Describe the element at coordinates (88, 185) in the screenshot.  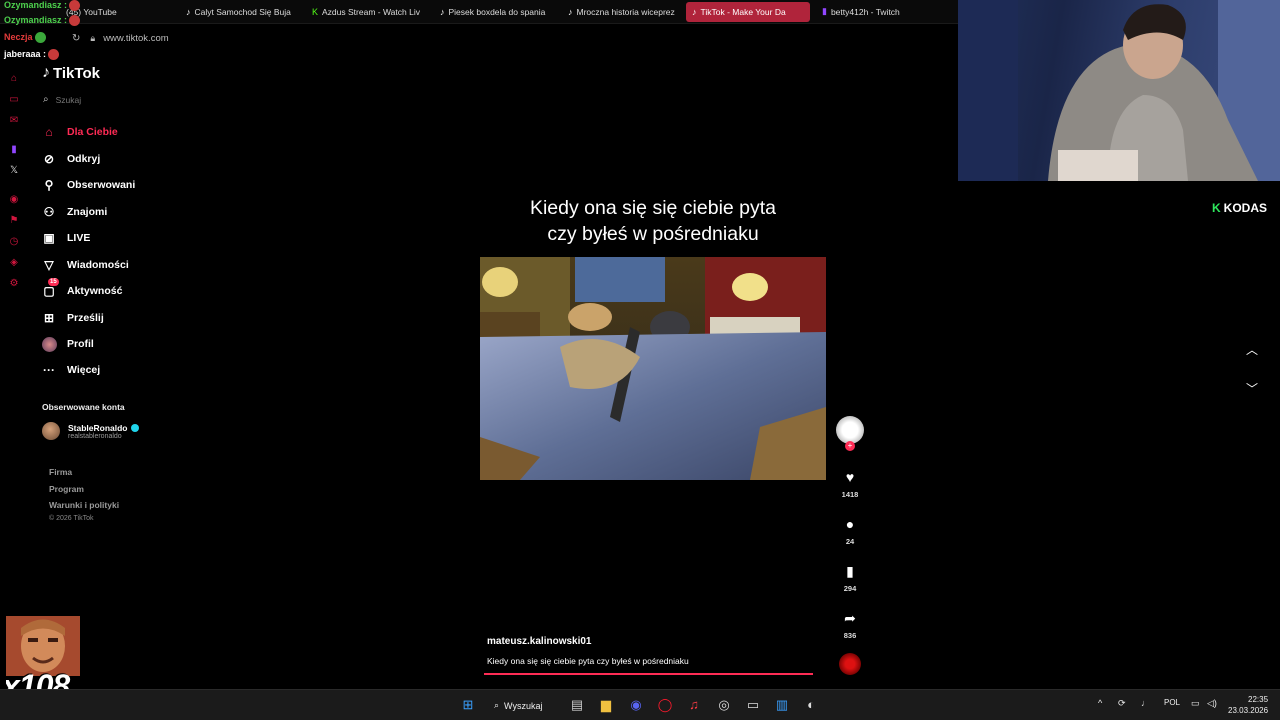
I see `nav-obserwowani: ⚲ Obserwowani` at that location.